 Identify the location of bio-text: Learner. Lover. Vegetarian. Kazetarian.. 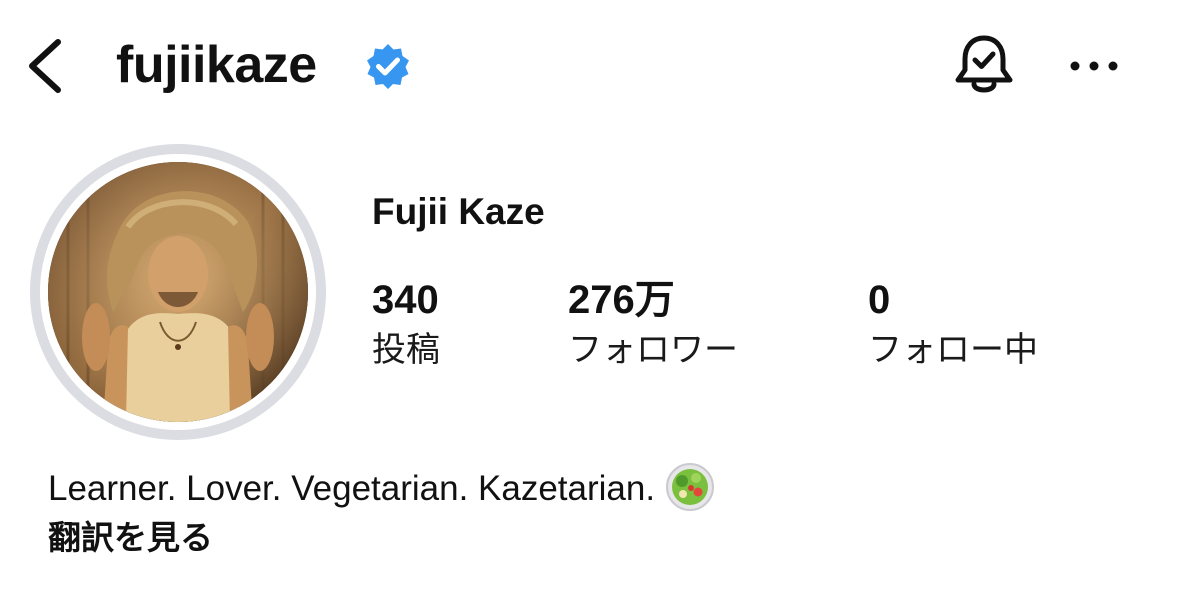
(352, 488).